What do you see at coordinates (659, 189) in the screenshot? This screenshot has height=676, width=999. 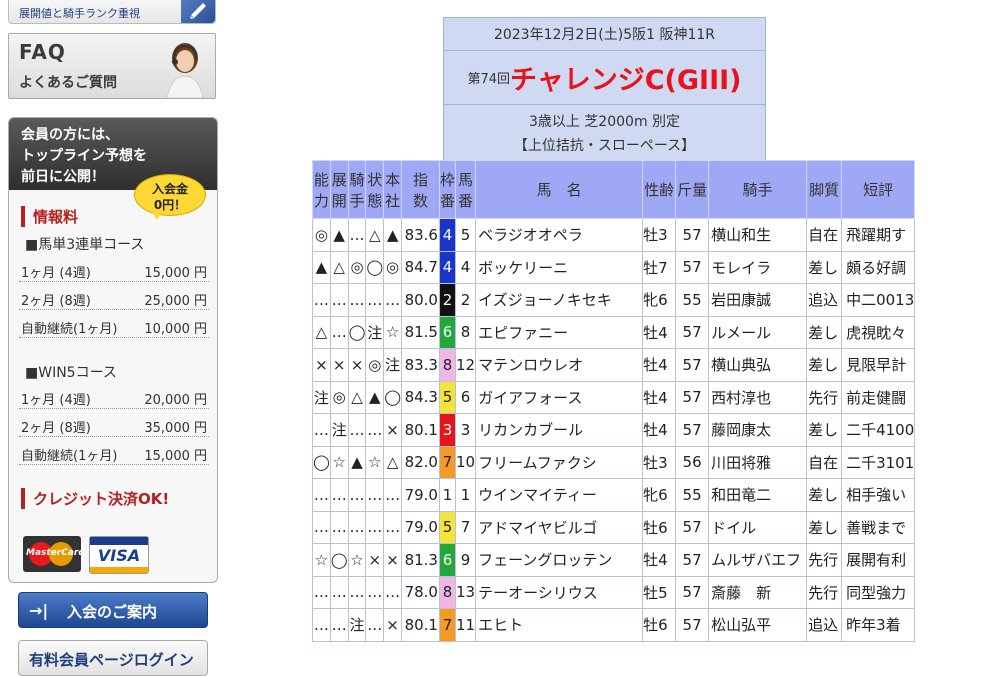 I see `hdr-sex-age: 性齢` at bounding box center [659, 189].